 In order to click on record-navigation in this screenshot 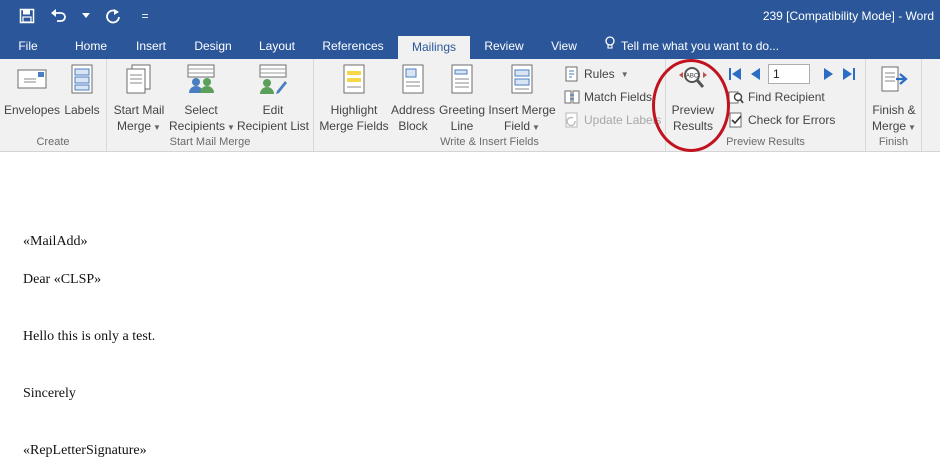, I will do `click(792, 74)`.